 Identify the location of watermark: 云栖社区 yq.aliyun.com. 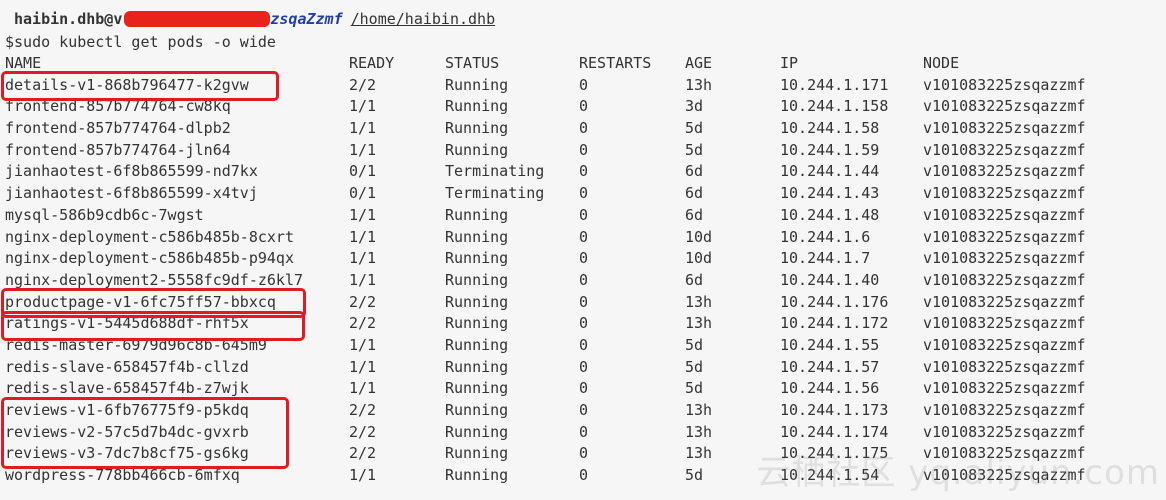
(958, 473).